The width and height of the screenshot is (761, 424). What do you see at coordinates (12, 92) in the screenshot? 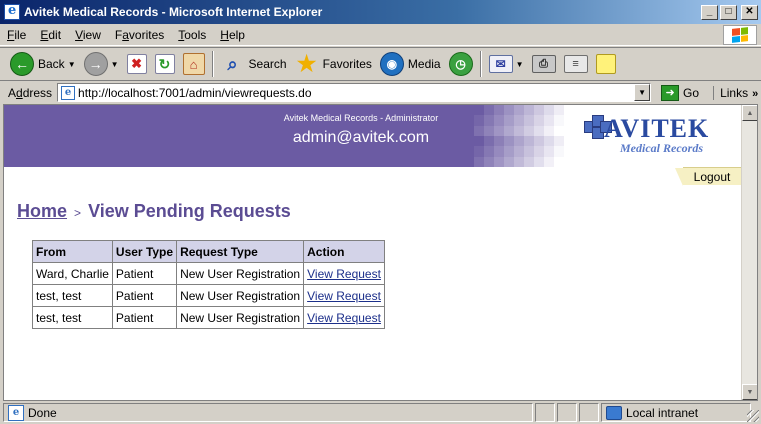
I see `address-label-pre: A` at bounding box center [12, 92].